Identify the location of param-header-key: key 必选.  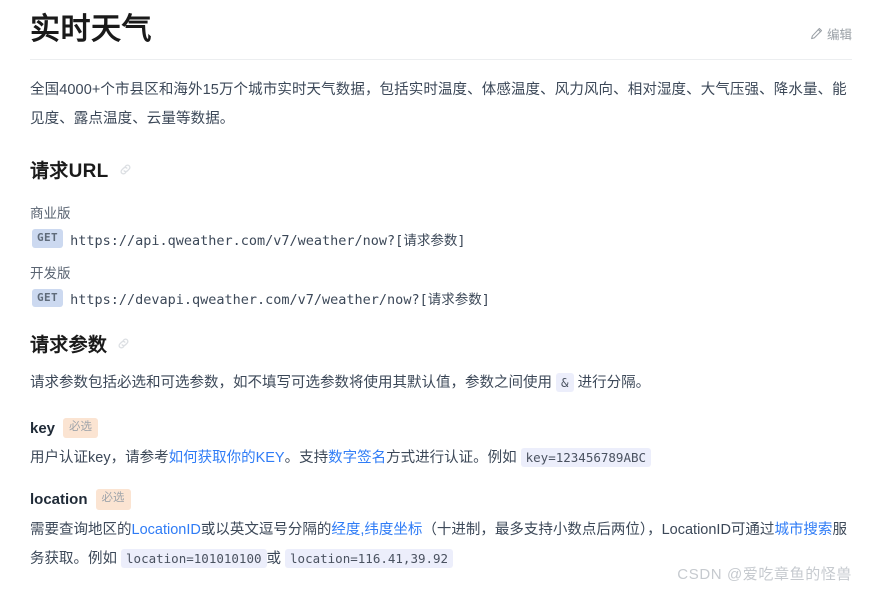
(441, 428).